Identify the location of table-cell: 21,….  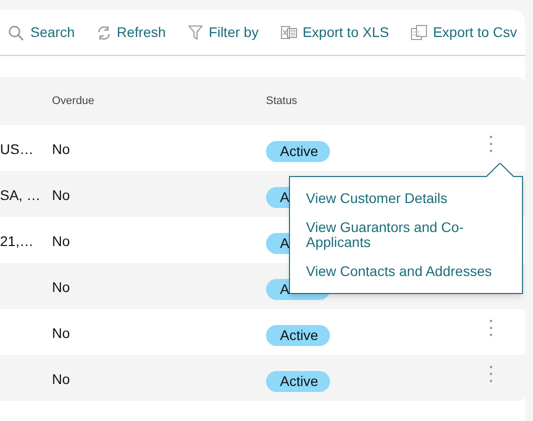
(17, 241).